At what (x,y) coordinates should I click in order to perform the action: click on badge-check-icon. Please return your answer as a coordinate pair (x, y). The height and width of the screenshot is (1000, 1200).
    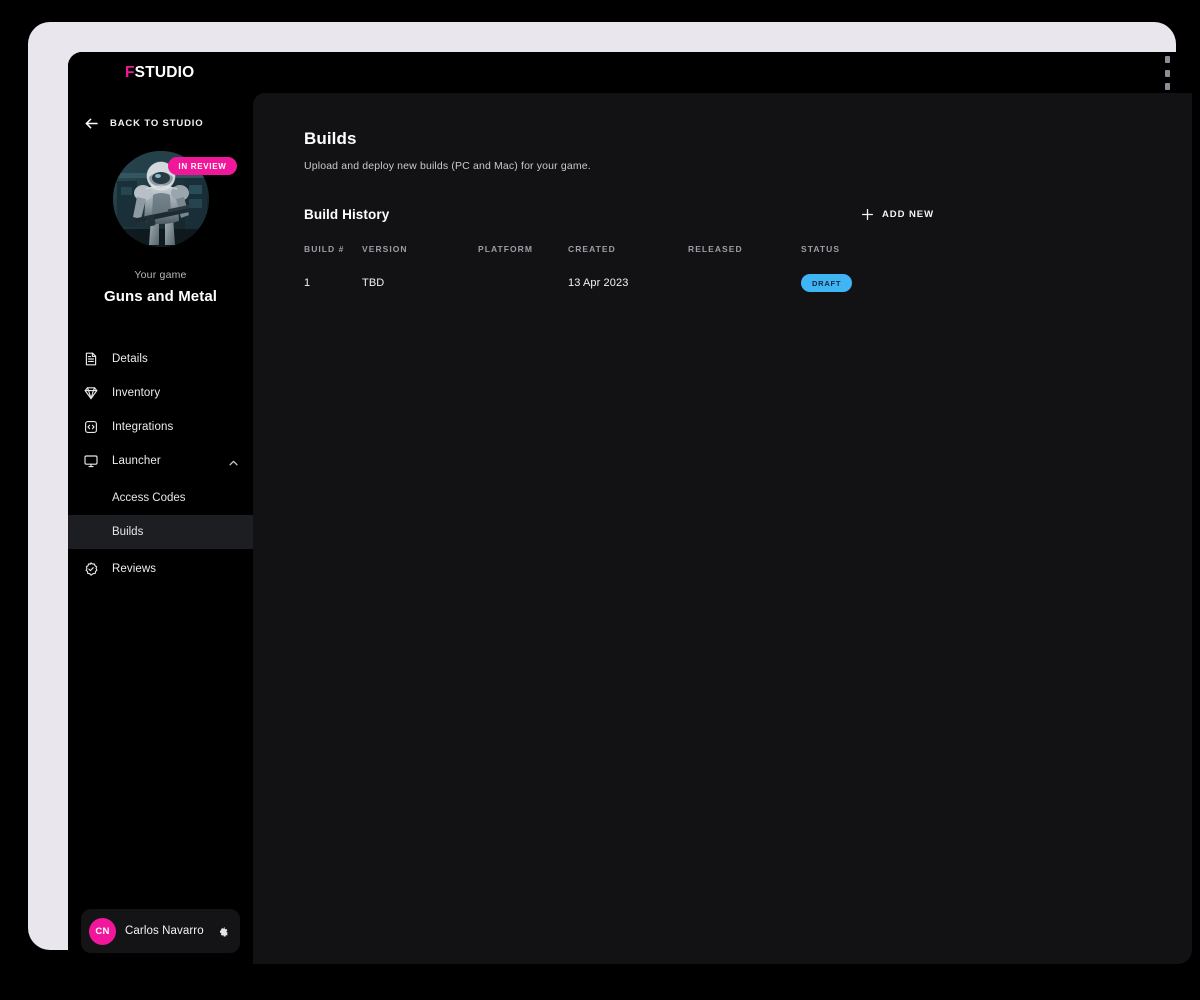
    Looking at the image, I should click on (91, 569).